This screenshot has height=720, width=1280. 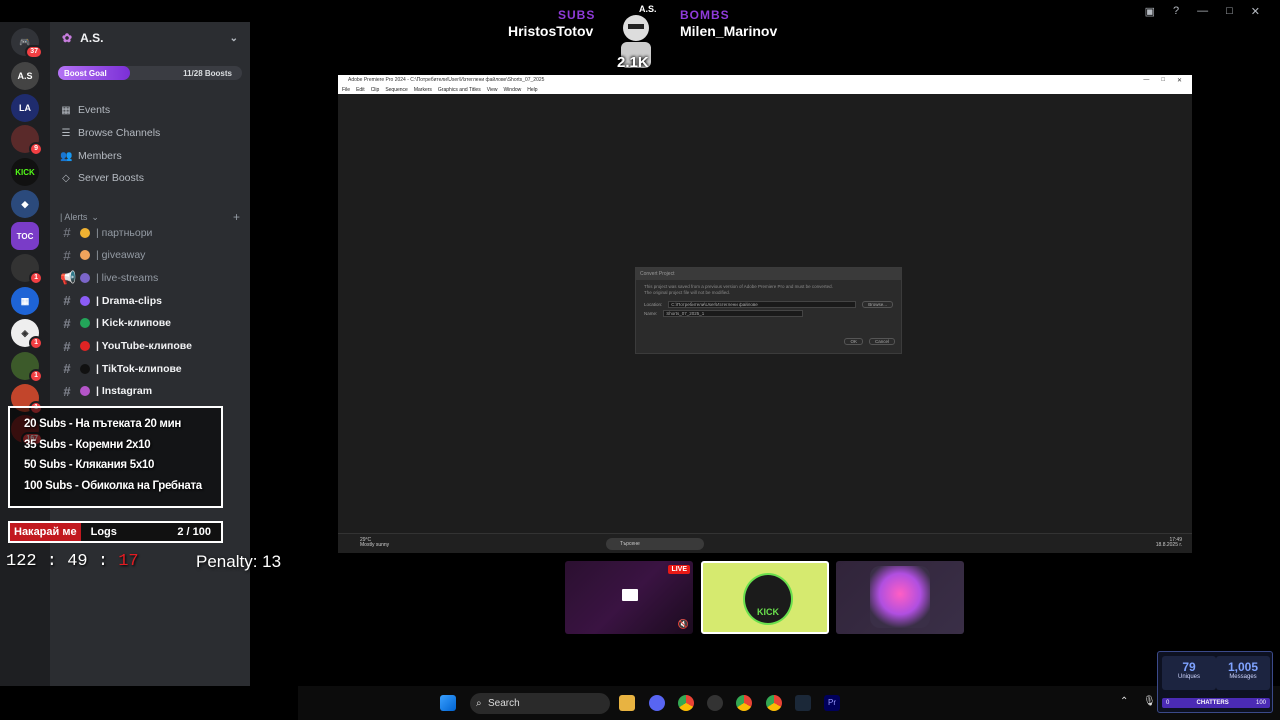 What do you see at coordinates (423, 90) in the screenshot?
I see `menu-item: Markers` at bounding box center [423, 90].